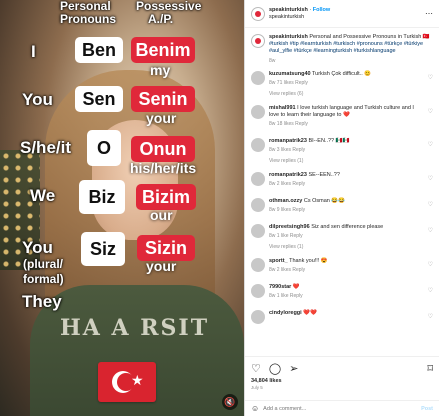 This screenshot has height=416, width=439. Describe the element at coordinates (288, 10) in the screenshot. I see `account-name: speakinturkish` at that location.